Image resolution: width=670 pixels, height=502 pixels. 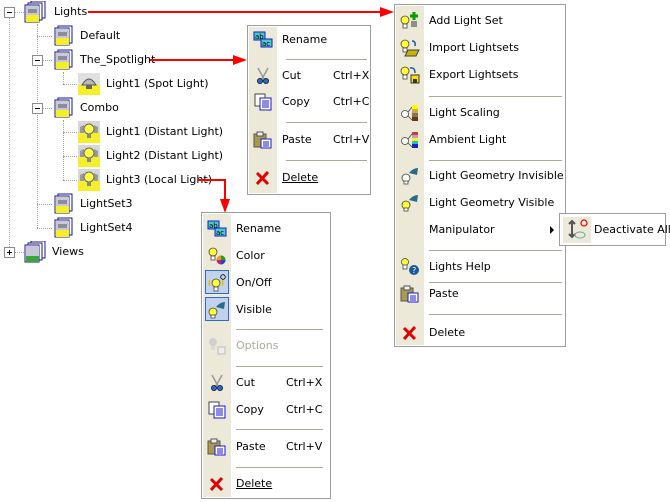 What do you see at coordinates (157, 84) in the screenshot?
I see `tree-node-light1-spot: Light1 (Spot Light)` at bounding box center [157, 84].